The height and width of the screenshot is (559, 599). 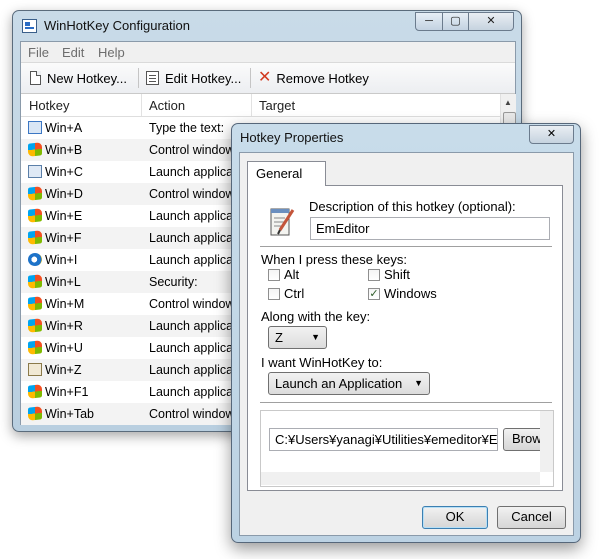 What do you see at coordinates (429, 21) in the screenshot?
I see `minimize-button: ─` at bounding box center [429, 21].